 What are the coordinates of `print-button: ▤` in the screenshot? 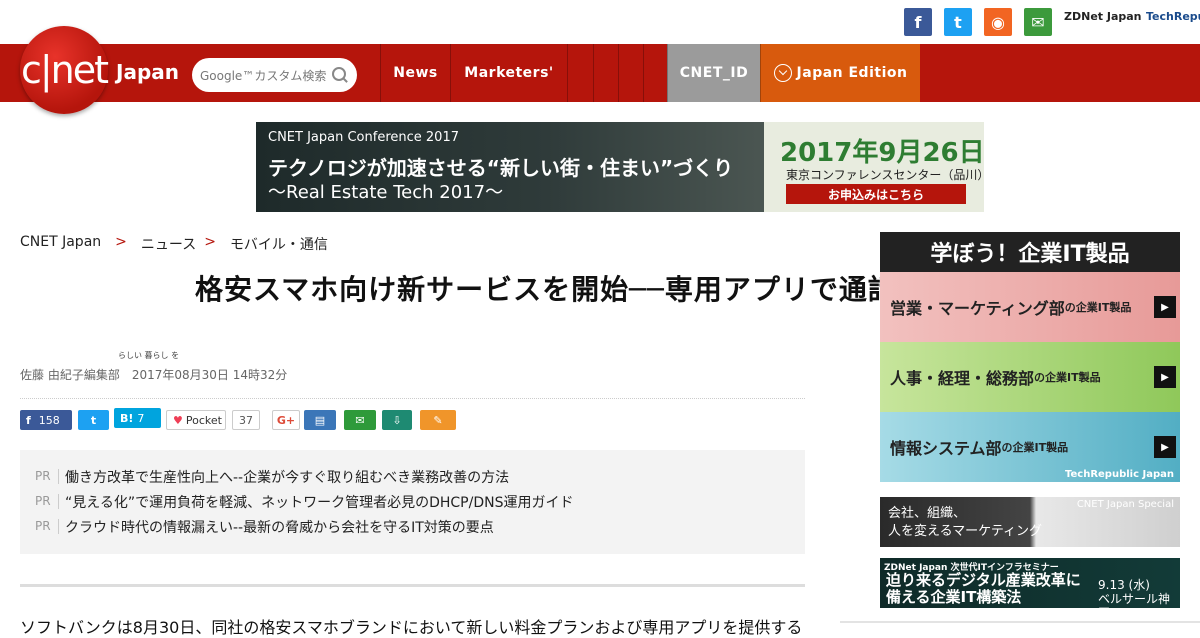 It's located at (320, 420).